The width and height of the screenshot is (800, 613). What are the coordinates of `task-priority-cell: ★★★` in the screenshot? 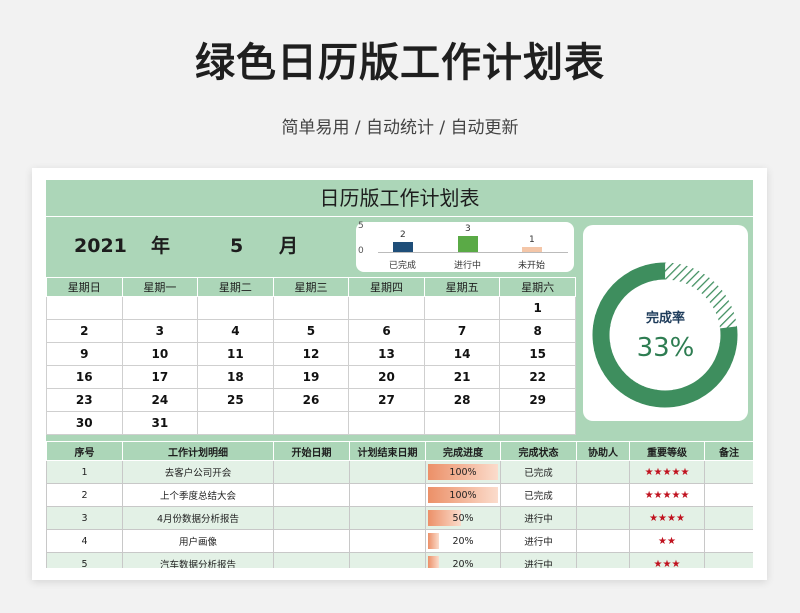 It's located at (667, 560).